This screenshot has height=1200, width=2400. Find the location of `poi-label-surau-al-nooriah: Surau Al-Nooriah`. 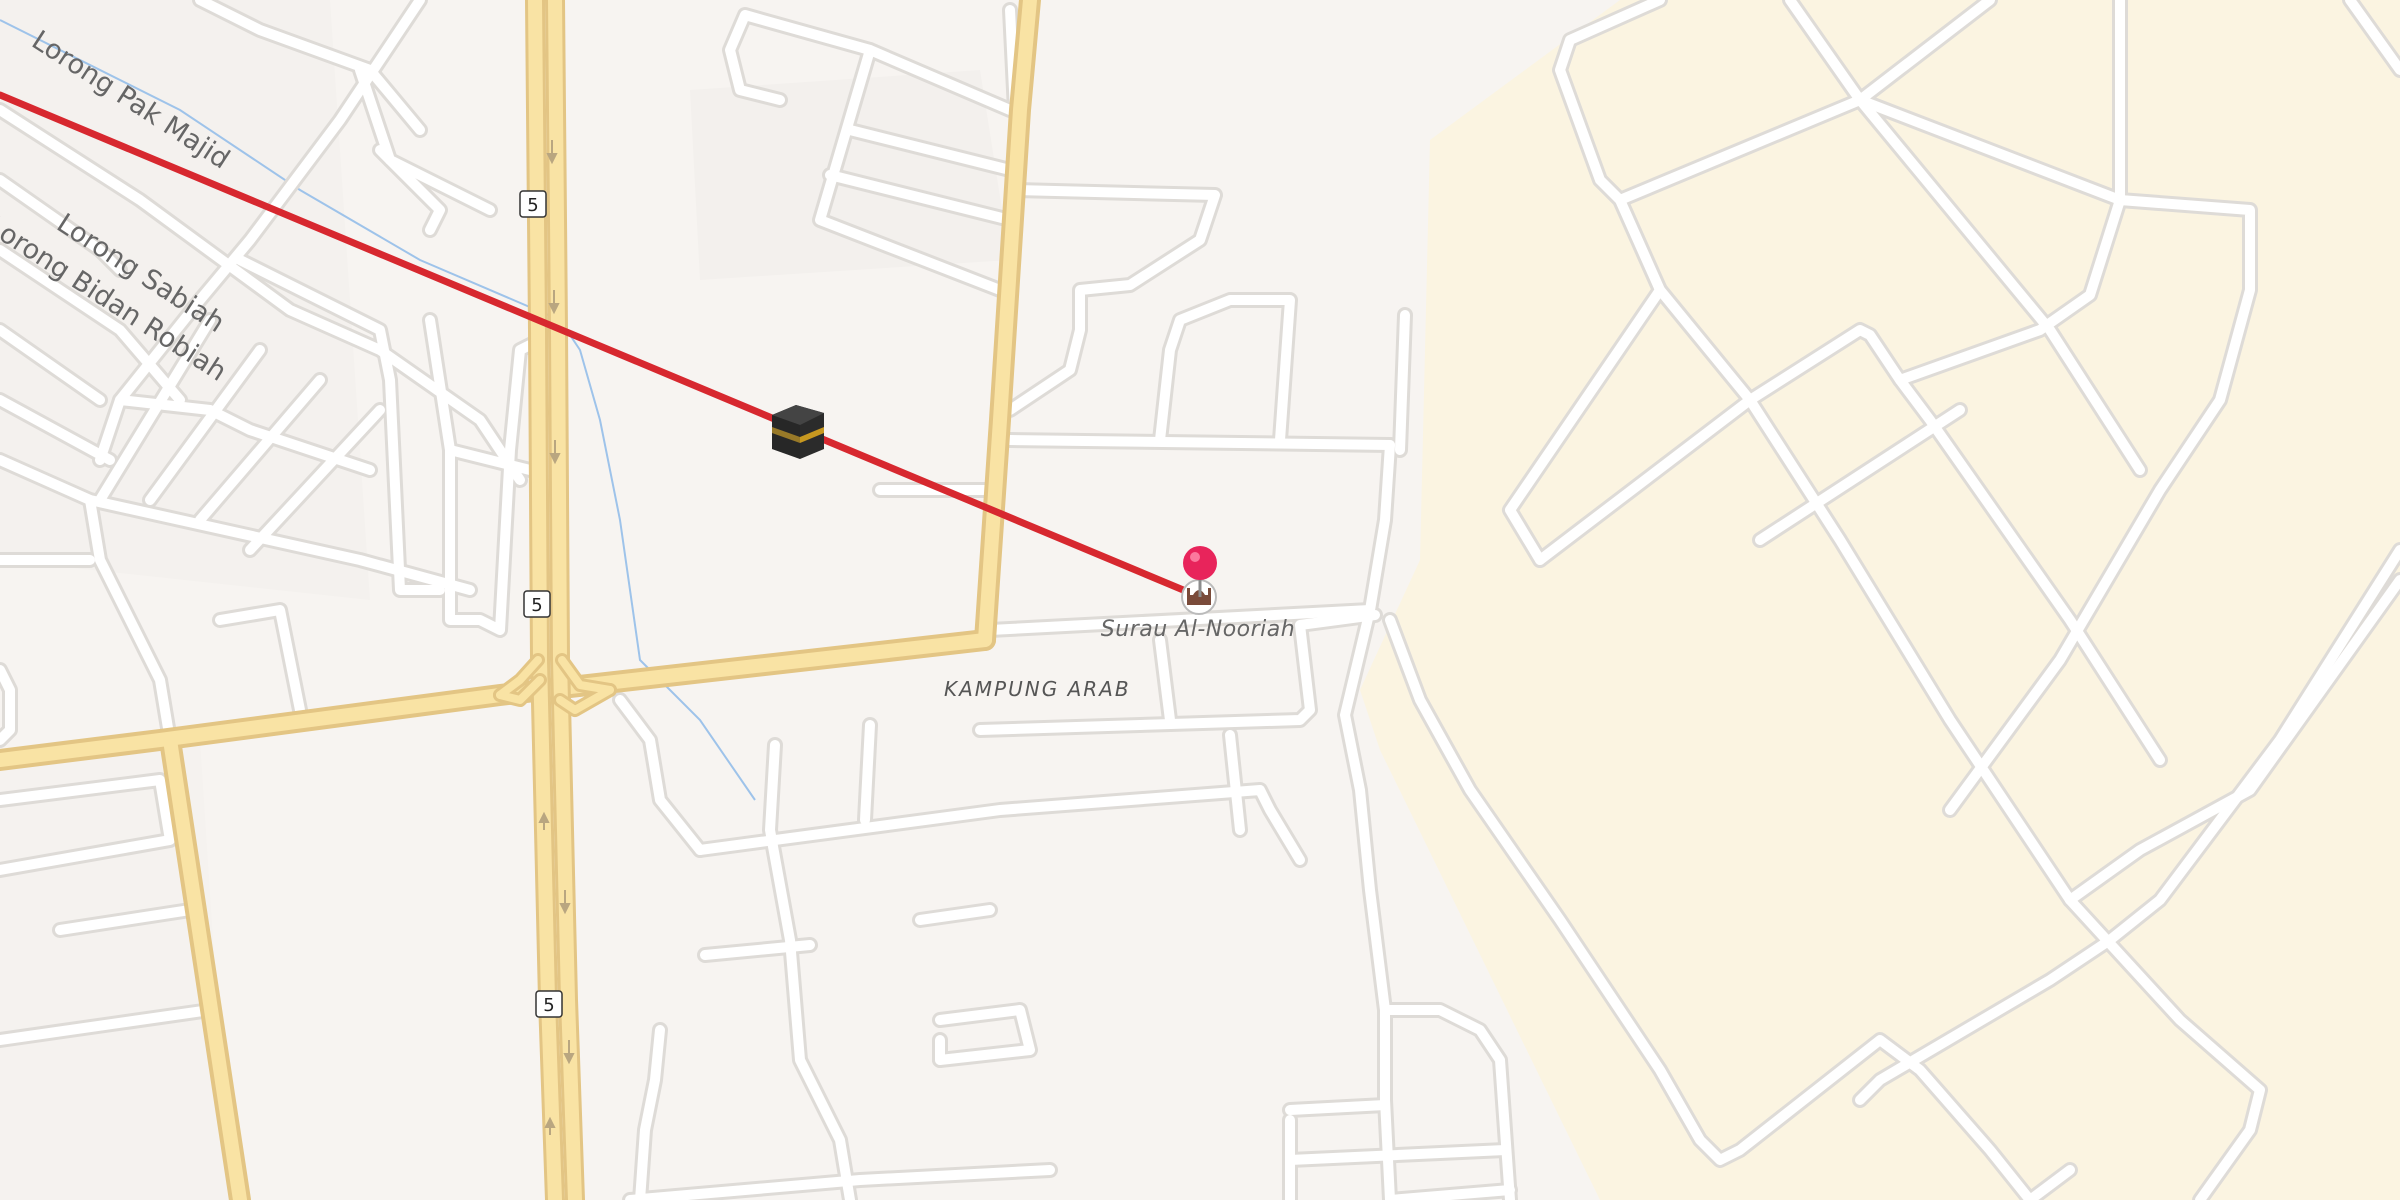

poi-label-surau-al-nooriah: Surau Al-Nooriah is located at coordinates (1198, 629).